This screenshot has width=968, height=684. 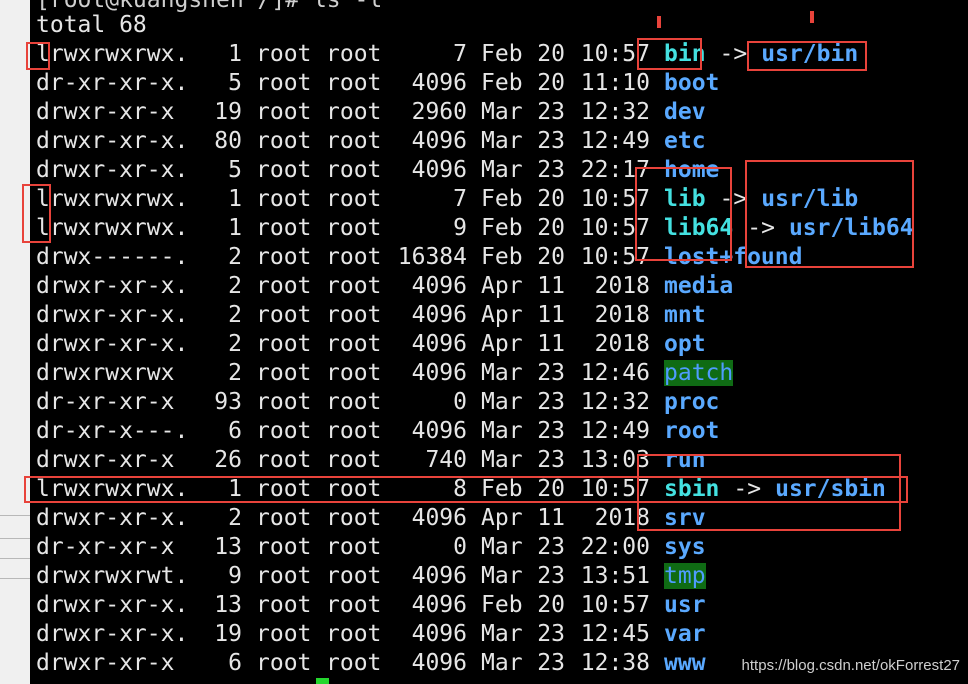 I want to click on entry-name-group: mnt, so click(x=685, y=315).